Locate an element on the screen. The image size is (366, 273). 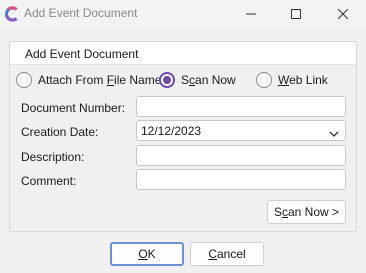
cancel-label: Cancel is located at coordinates (227, 254).